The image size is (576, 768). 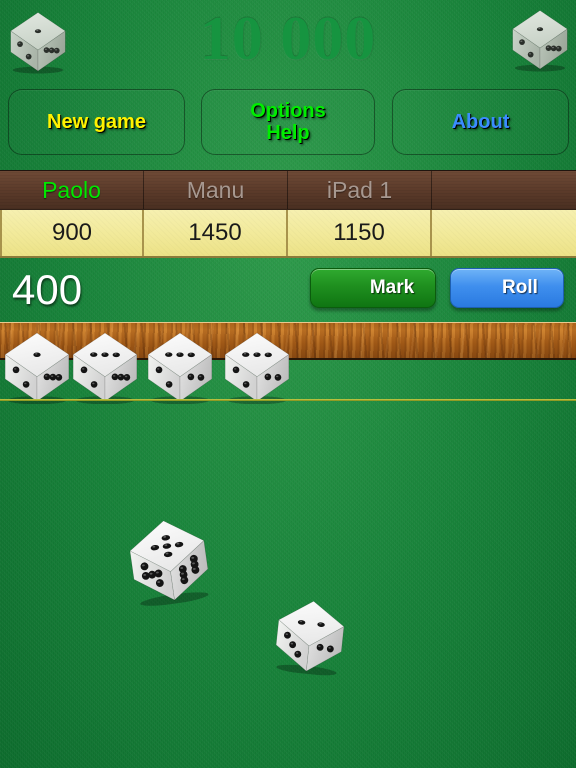 What do you see at coordinates (216, 233) in the screenshot?
I see `scoreboard-score-1: 1450` at bounding box center [216, 233].